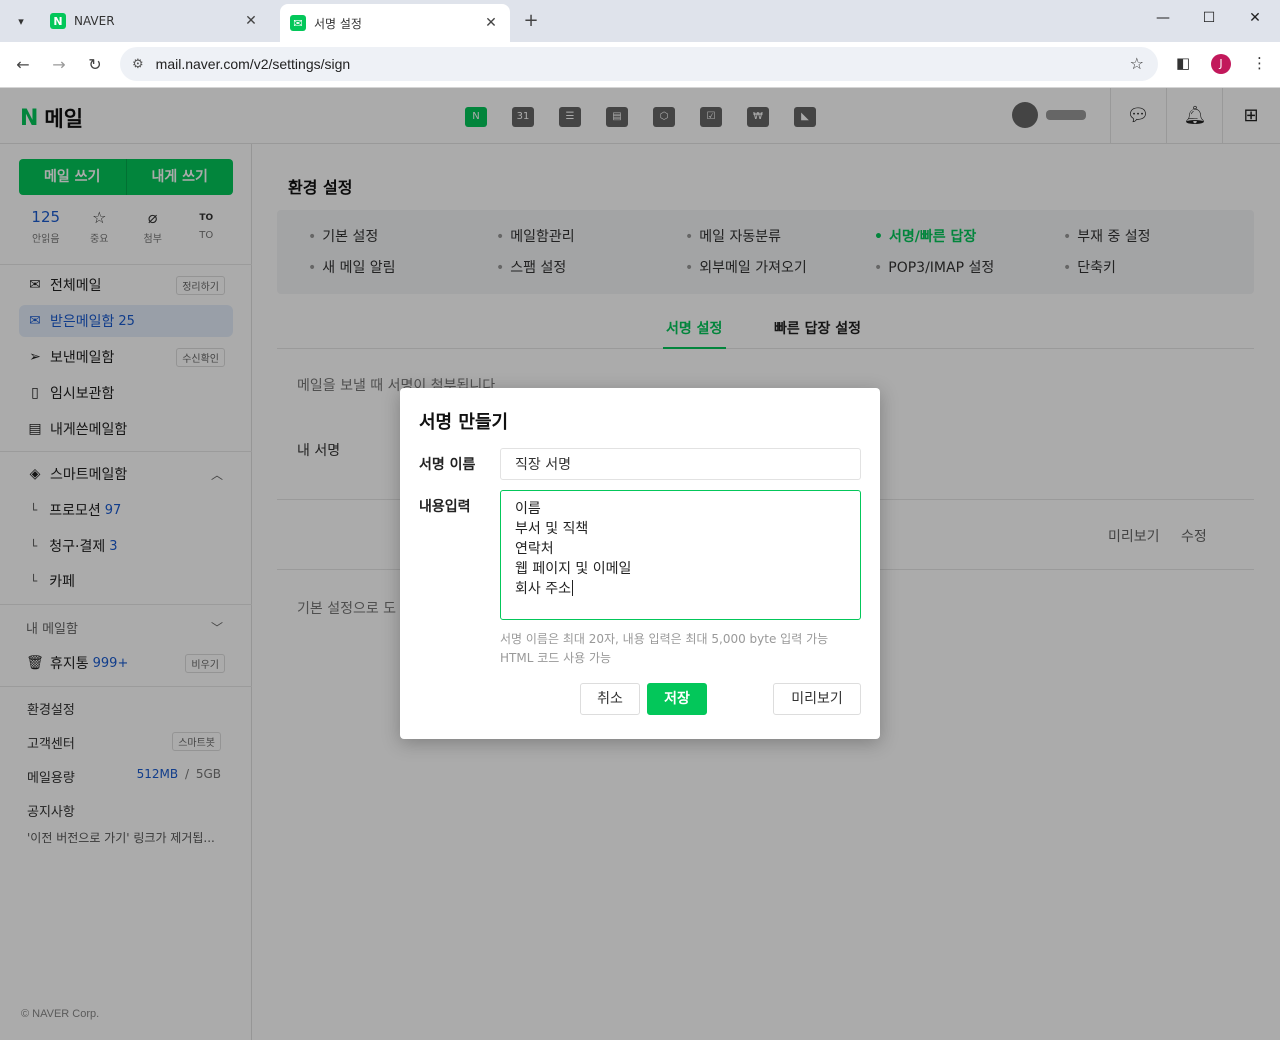 This screenshot has width=1280, height=1040. I want to click on address-bar: ⚙ mail.naver.com/v2/settings/sign ☆, so click(639, 64).